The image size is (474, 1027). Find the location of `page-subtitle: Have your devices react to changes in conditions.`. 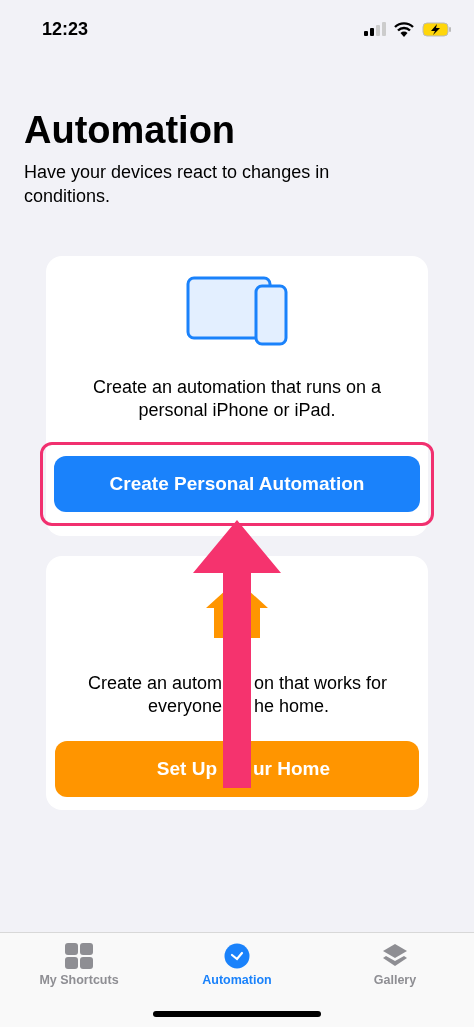

page-subtitle: Have your devices react to changes in conditions. is located at coordinates (177, 184).